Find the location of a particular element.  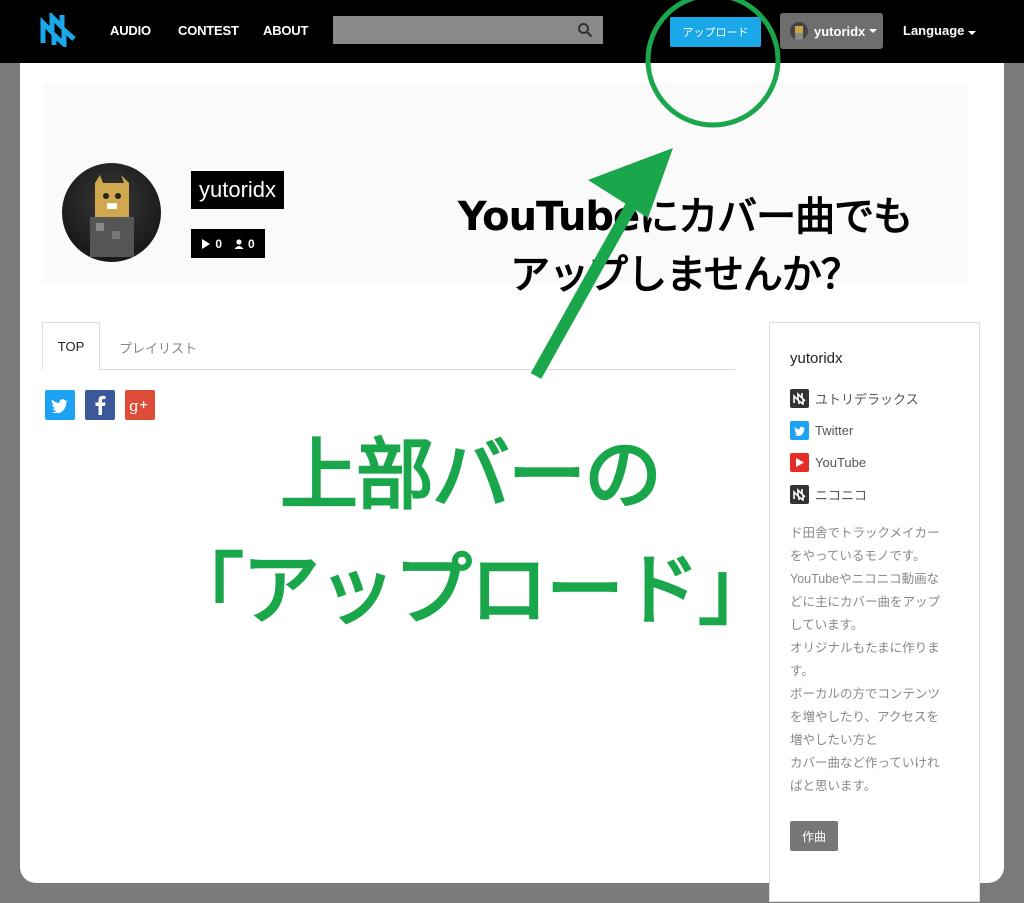

nav-about: ABOUT is located at coordinates (285, 30).